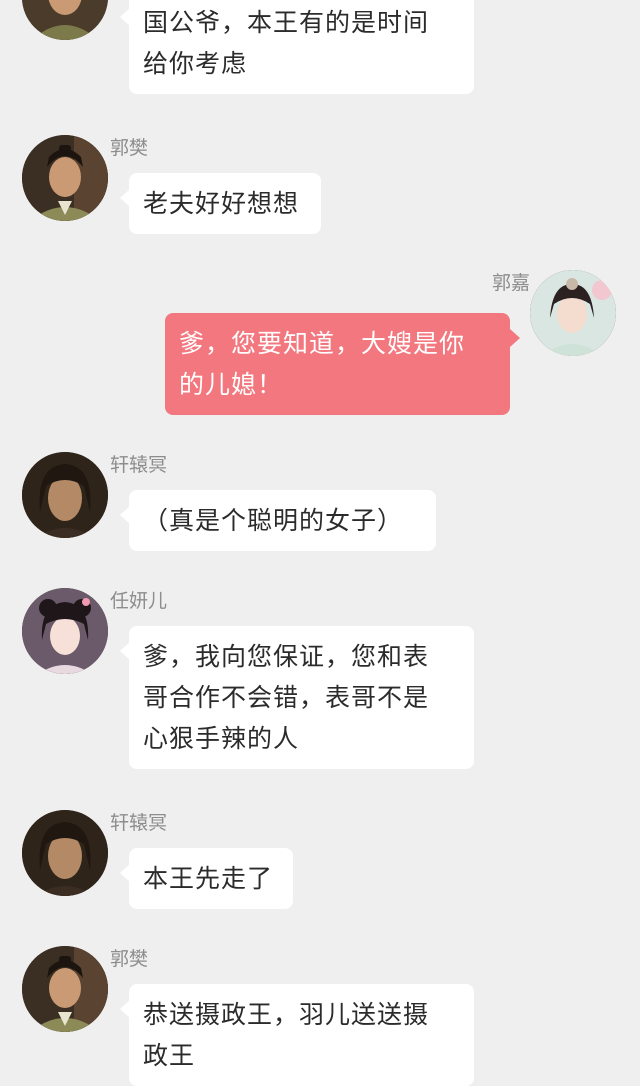 The width and height of the screenshot is (640, 1086). I want to click on message-line: 老夫好好想想, so click(221, 203).